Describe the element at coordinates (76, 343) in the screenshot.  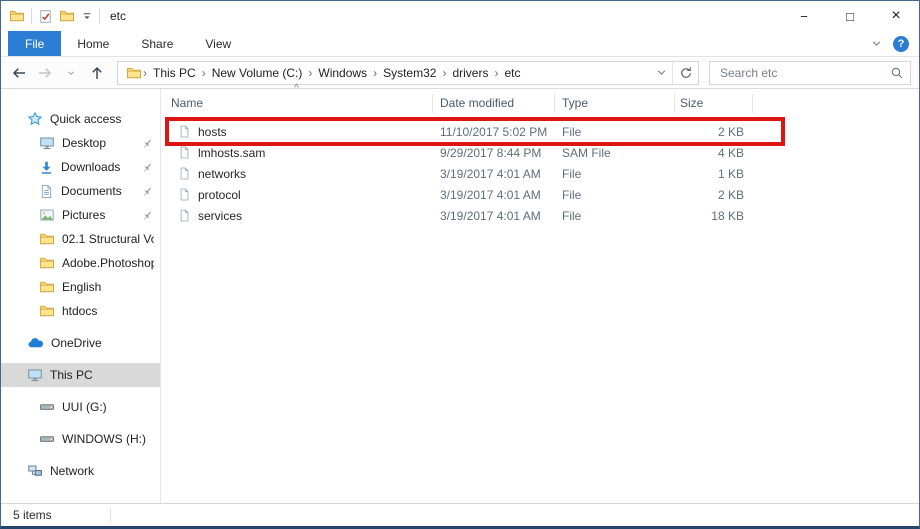
I see `sidebar-item-label: OneDrive` at that location.